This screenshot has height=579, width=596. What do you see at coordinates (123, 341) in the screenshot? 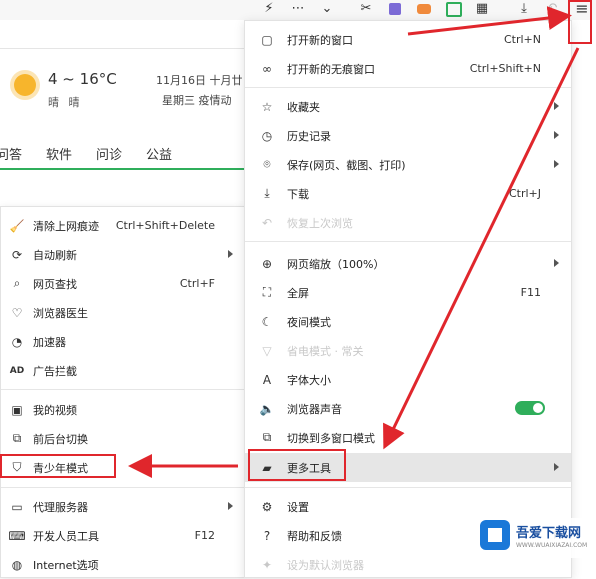
I see `menu-item-accelerator: ◔ 加速器` at bounding box center [123, 341].